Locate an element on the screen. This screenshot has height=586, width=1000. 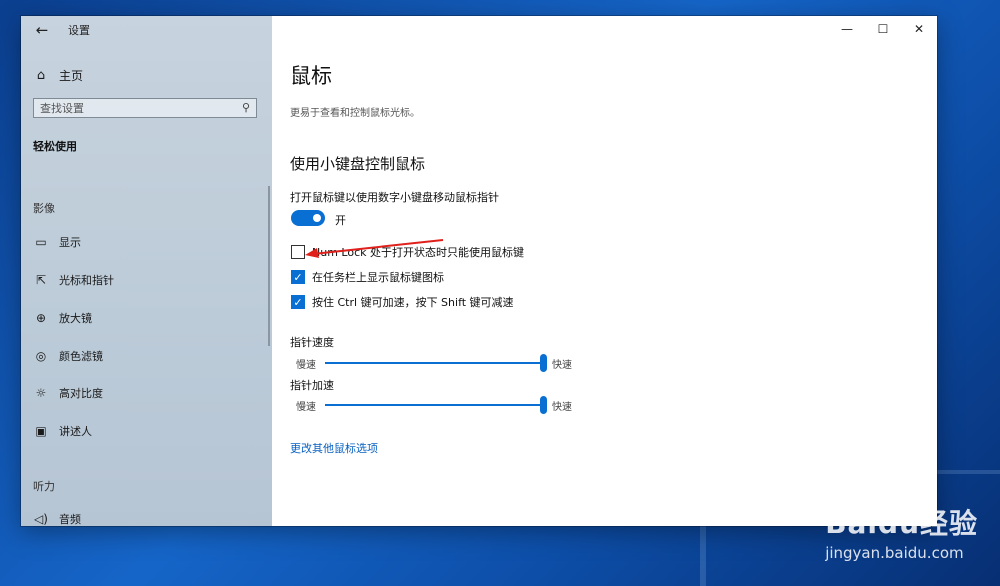
app-title: 设置 is located at coordinates (79, 30).